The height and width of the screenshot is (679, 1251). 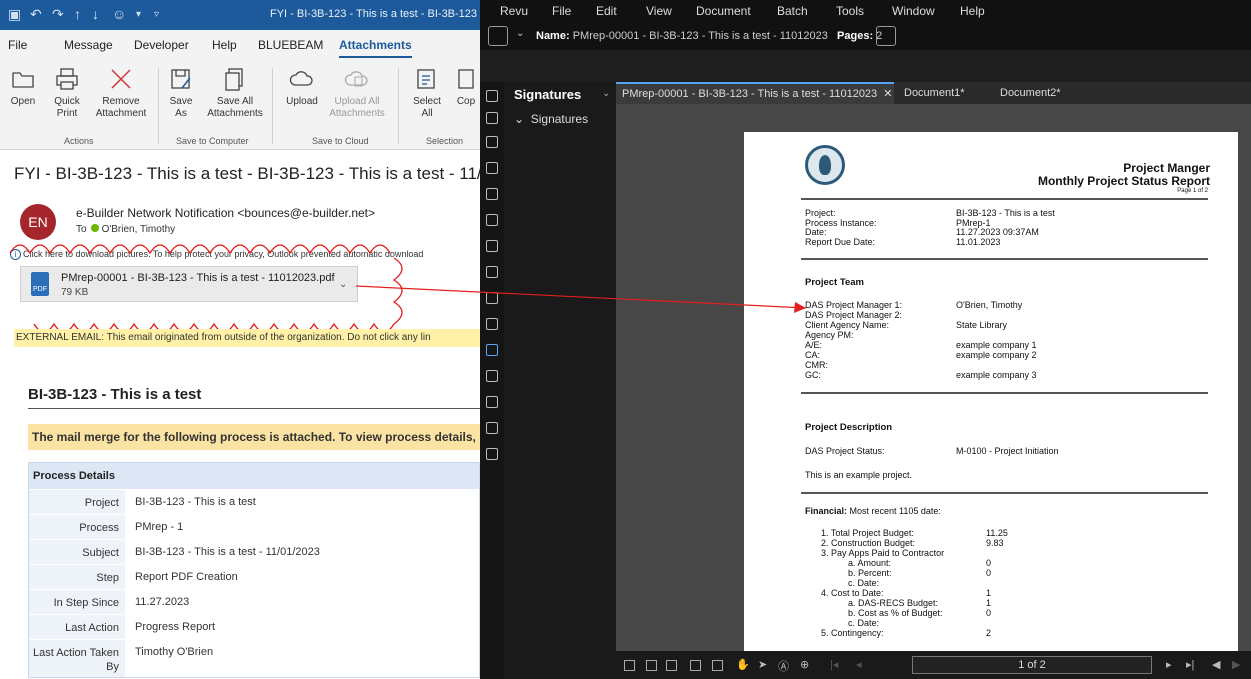 What do you see at coordinates (1236, 664) in the screenshot?
I see `forward-icon: ▶` at bounding box center [1236, 664].